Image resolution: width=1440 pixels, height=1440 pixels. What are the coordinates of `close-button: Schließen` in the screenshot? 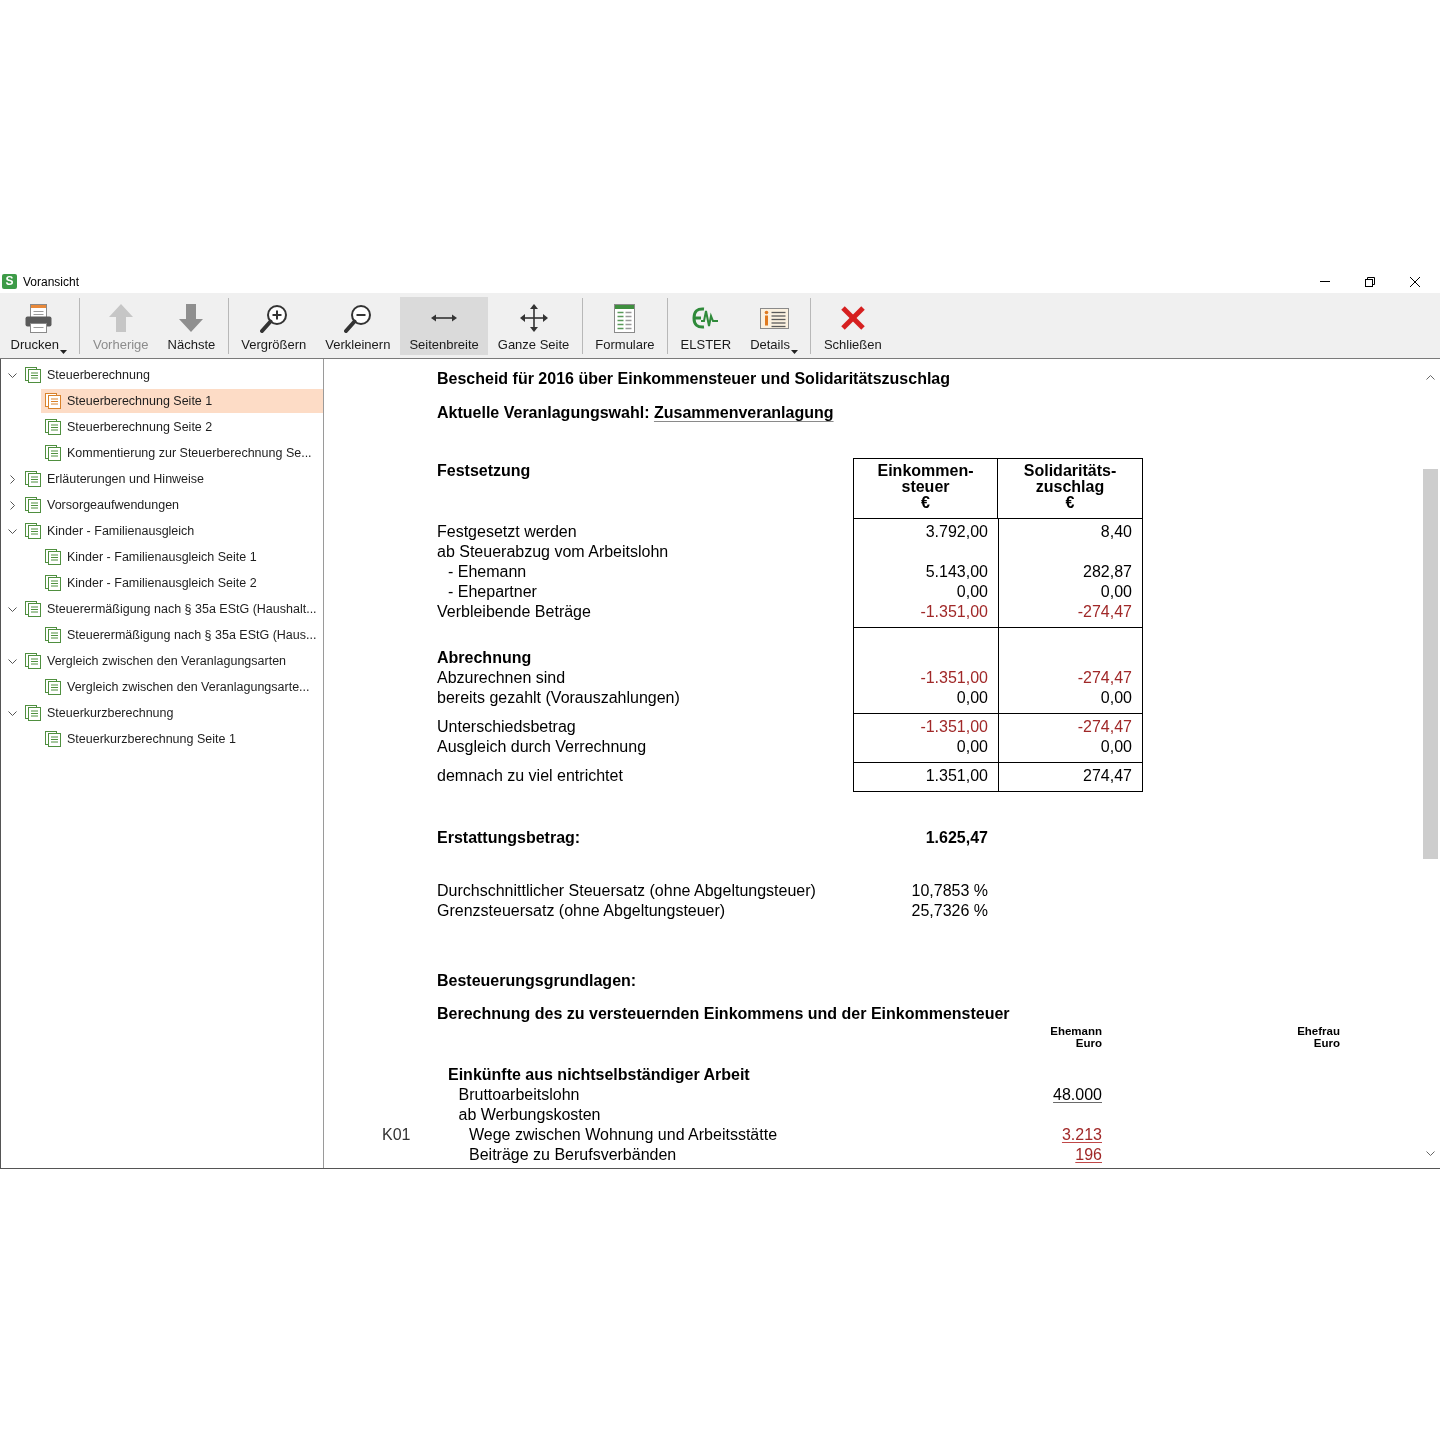 It's located at (853, 326).